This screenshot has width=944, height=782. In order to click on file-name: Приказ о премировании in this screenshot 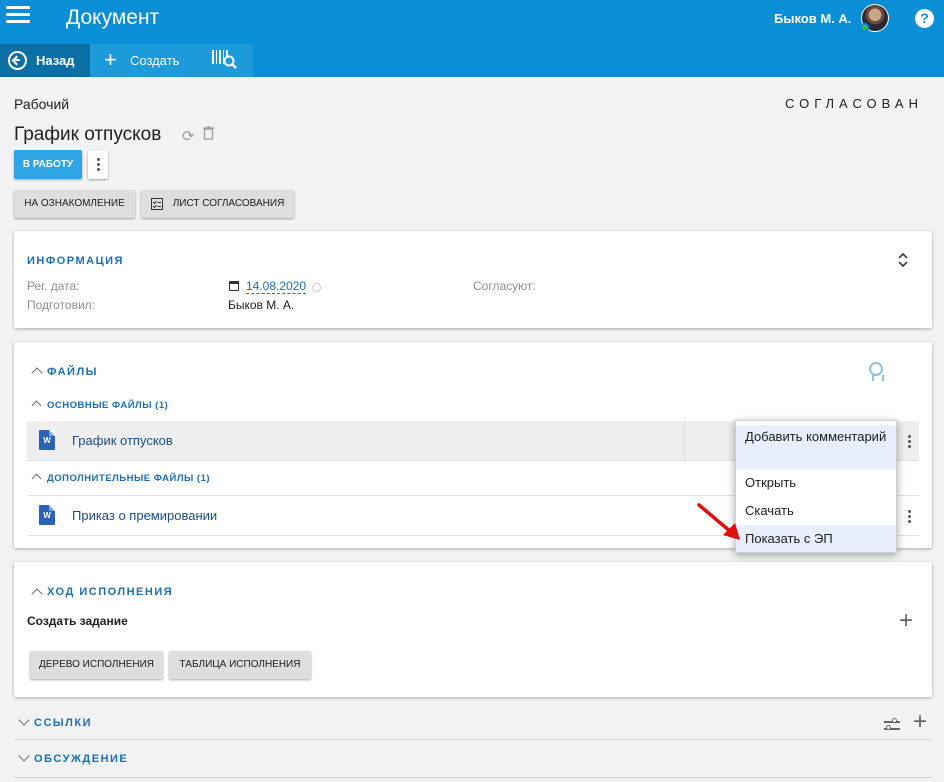, I will do `click(144, 515)`.